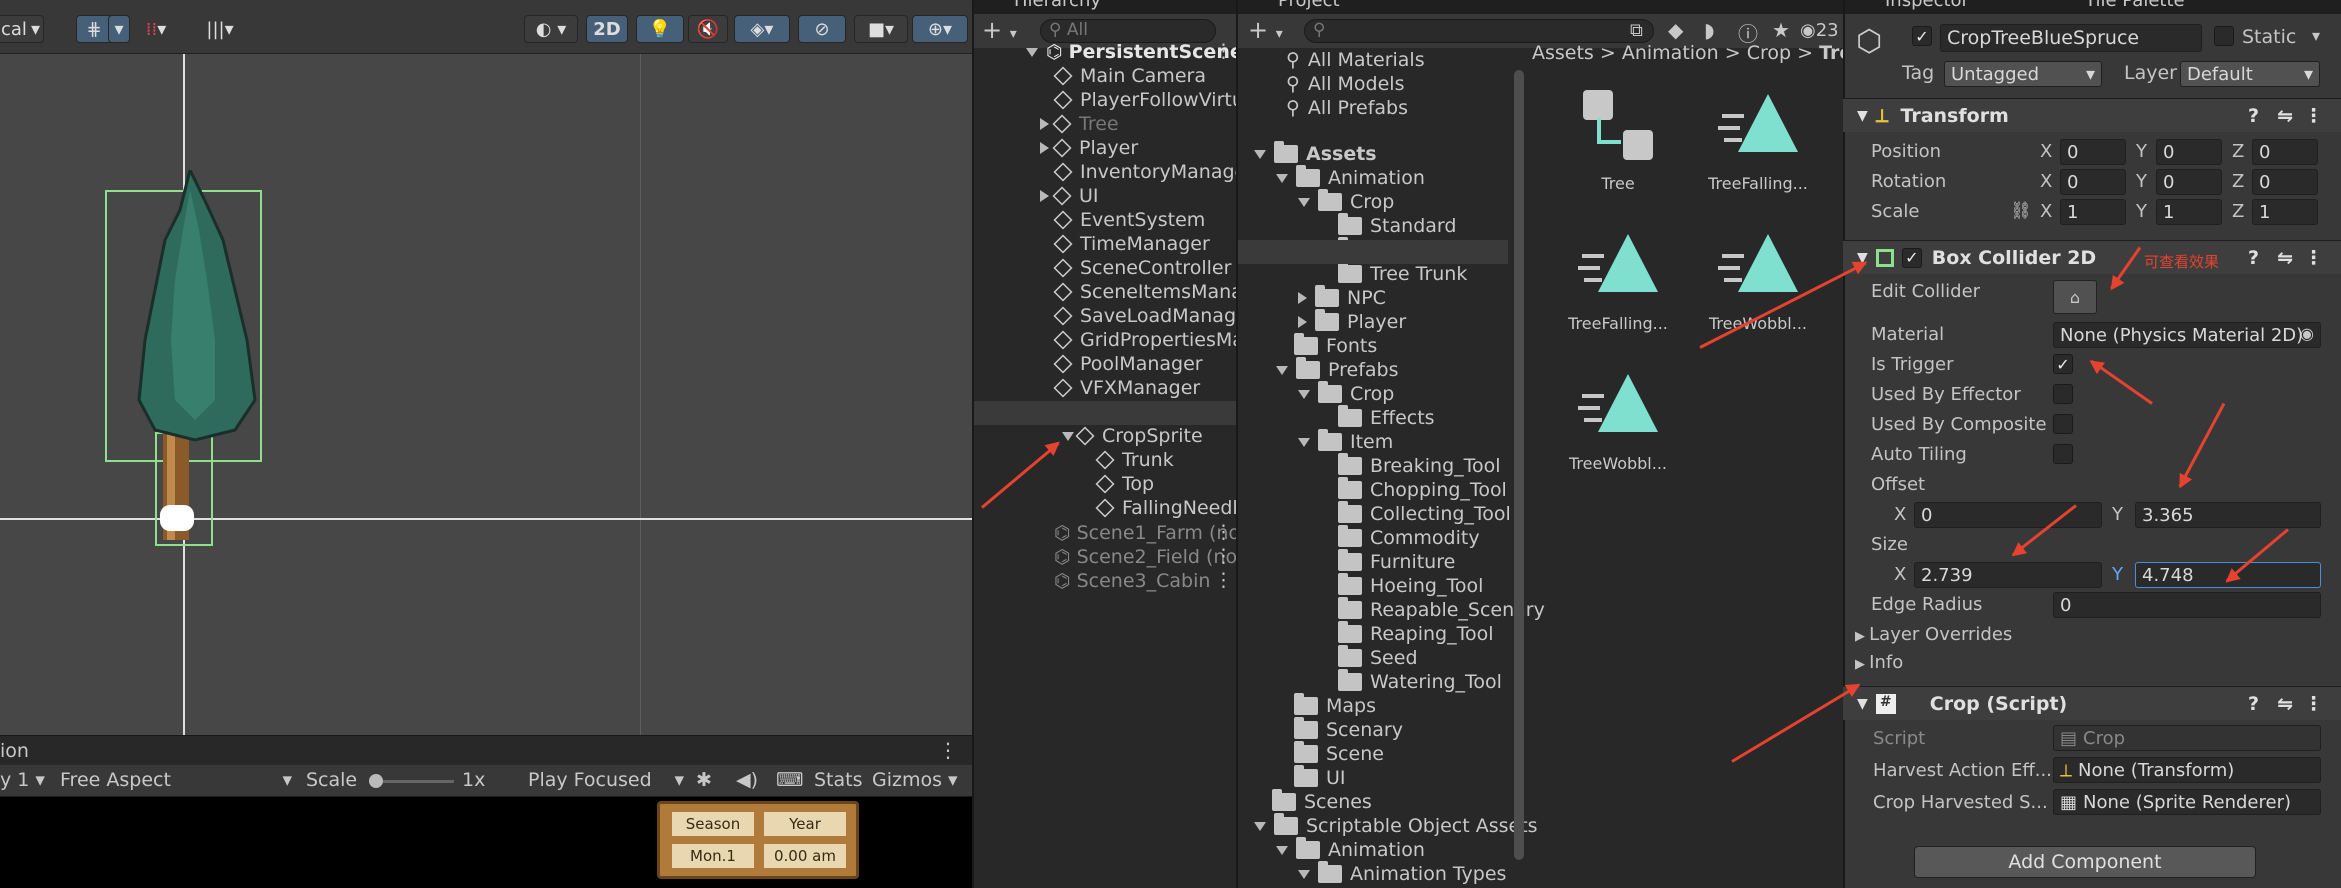 The width and height of the screenshot is (2341, 888). Describe the element at coordinates (1315, 153) in the screenshot. I see `project-folder: Assets` at that location.